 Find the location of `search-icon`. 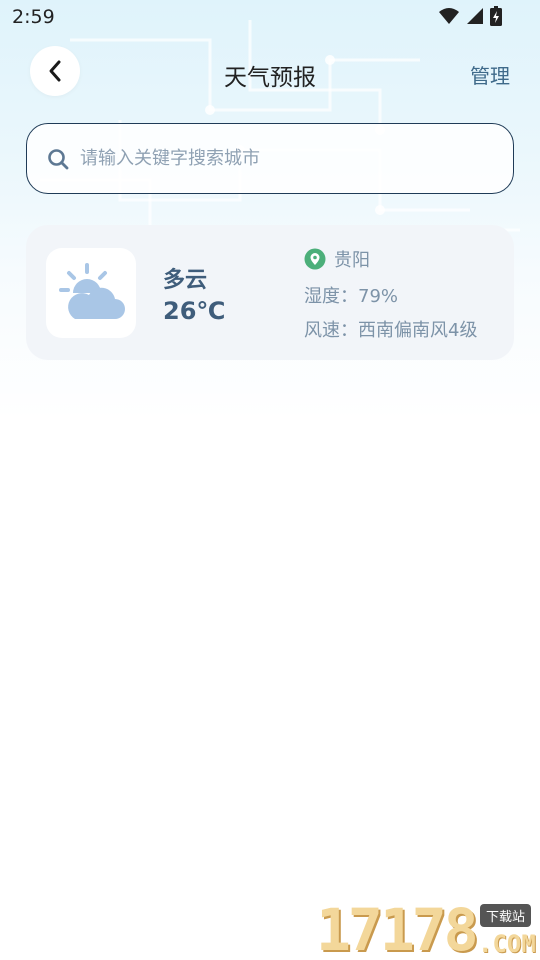

search-icon is located at coordinates (58, 158).